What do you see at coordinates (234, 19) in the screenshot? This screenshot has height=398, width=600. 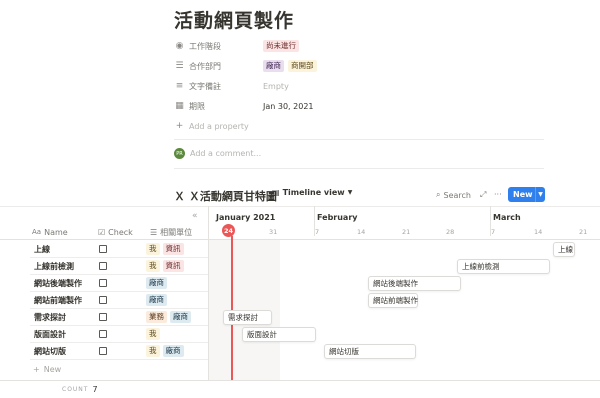 I see `page-title: 活動網頁製作` at bounding box center [234, 19].